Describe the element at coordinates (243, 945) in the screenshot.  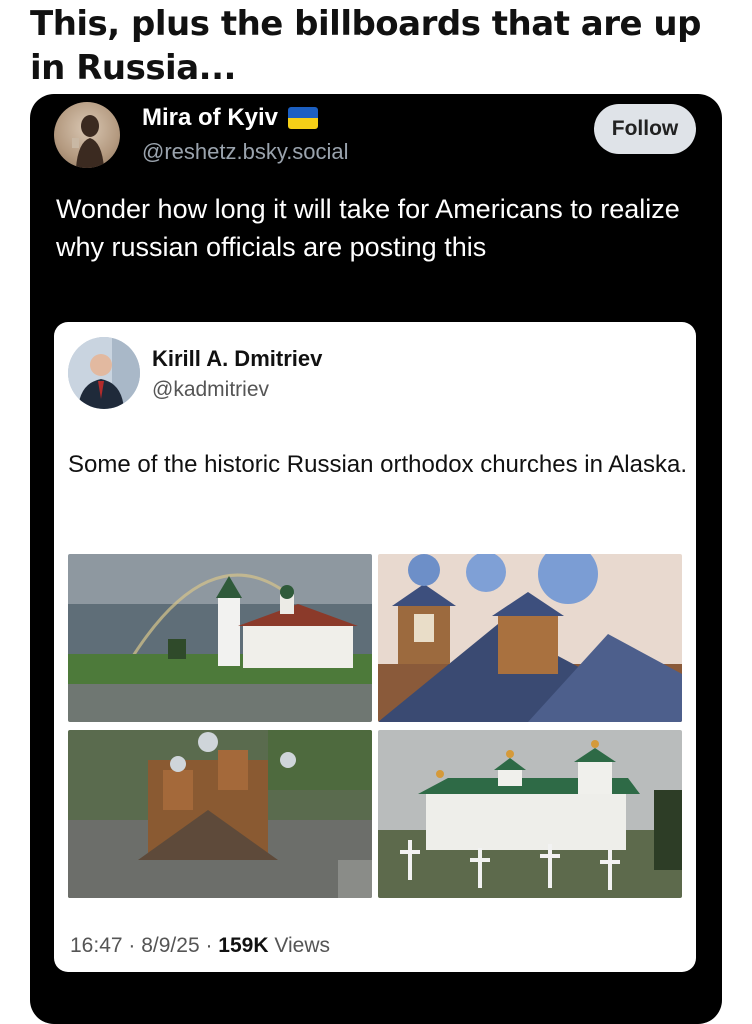
I see `views-count: 159K` at that location.